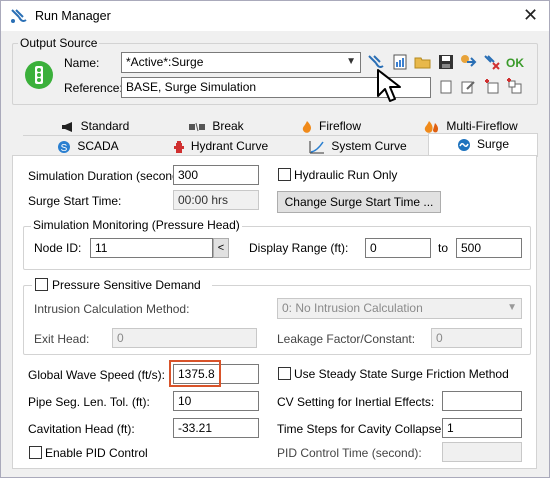  Describe the element at coordinates (35, 452) in the screenshot. I see `enable-pid-checkbox` at that location.